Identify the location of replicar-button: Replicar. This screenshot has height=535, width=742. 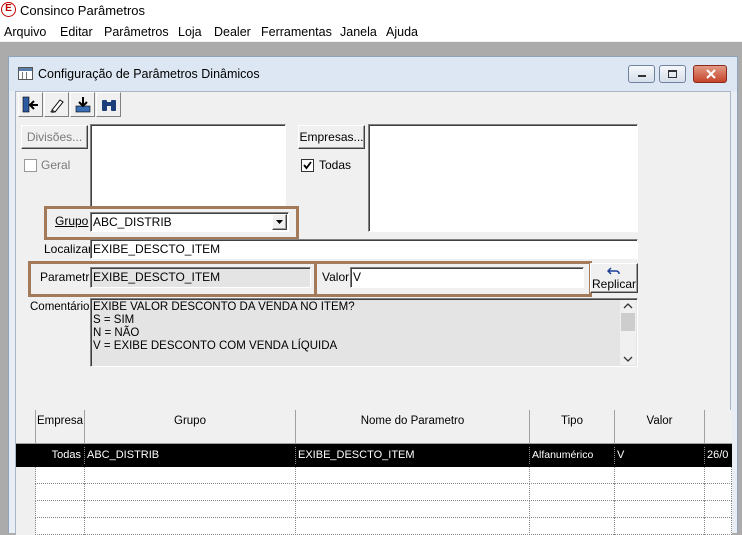
(614, 278).